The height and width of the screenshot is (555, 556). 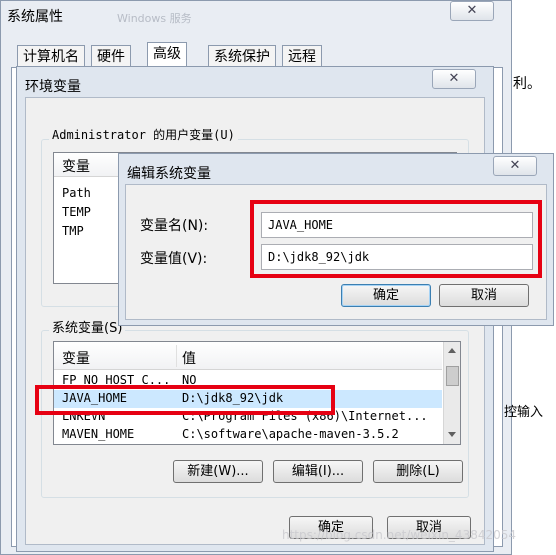 I want to click on row-name: MAVEN_HOME, so click(x=98, y=434).